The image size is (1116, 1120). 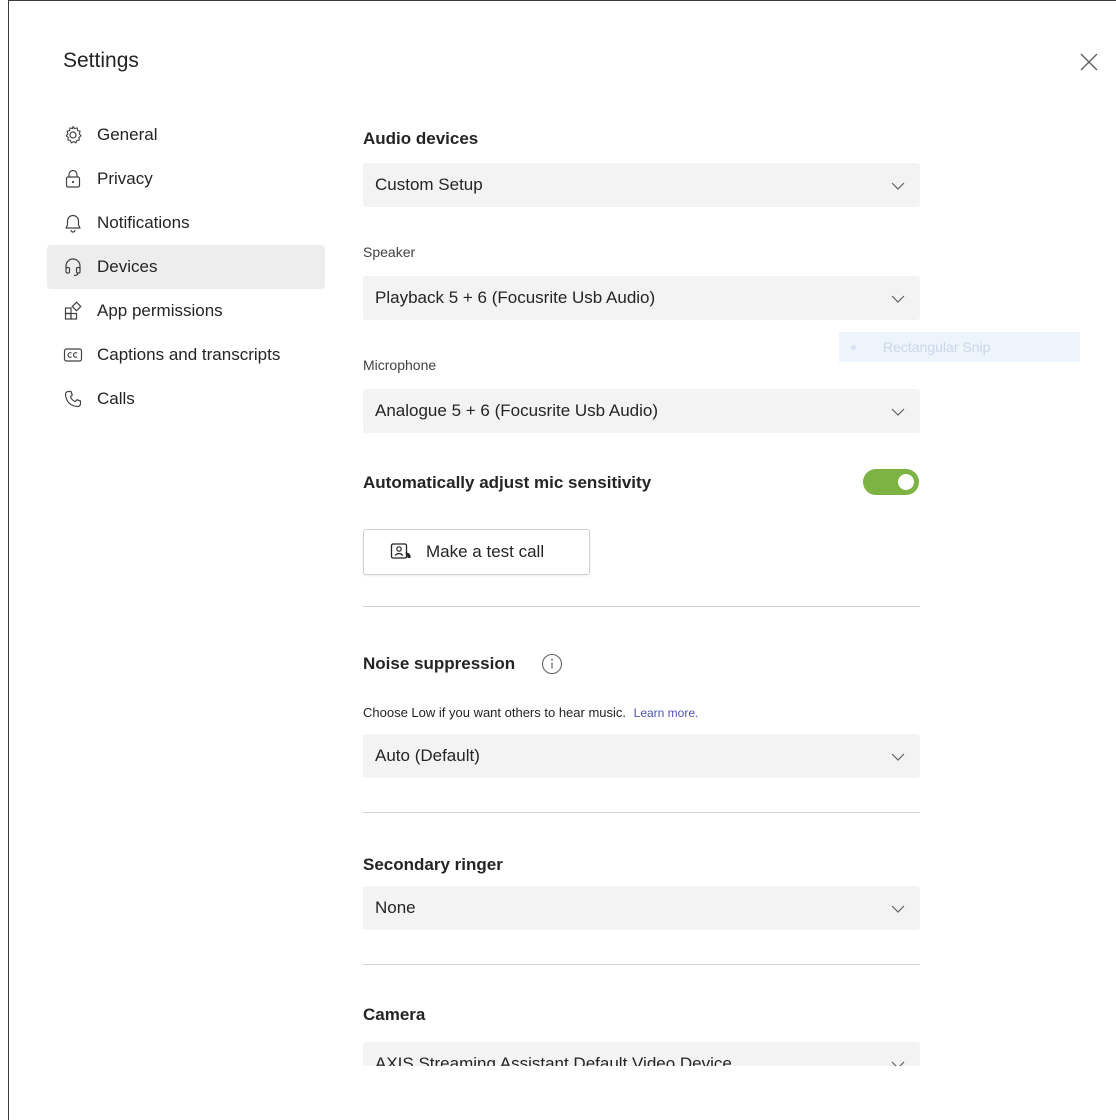 What do you see at coordinates (73, 134) in the screenshot?
I see `gear-icon` at bounding box center [73, 134].